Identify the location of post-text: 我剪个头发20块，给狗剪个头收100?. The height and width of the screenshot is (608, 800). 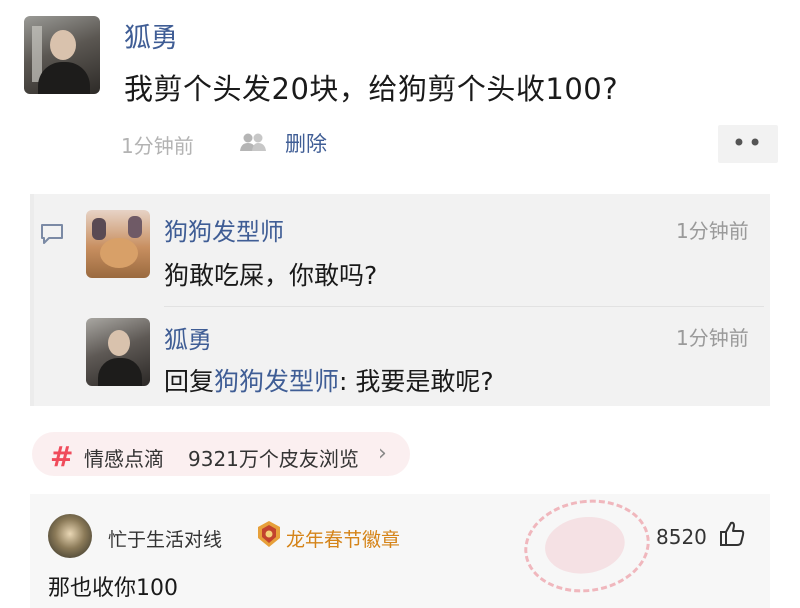
(371, 89).